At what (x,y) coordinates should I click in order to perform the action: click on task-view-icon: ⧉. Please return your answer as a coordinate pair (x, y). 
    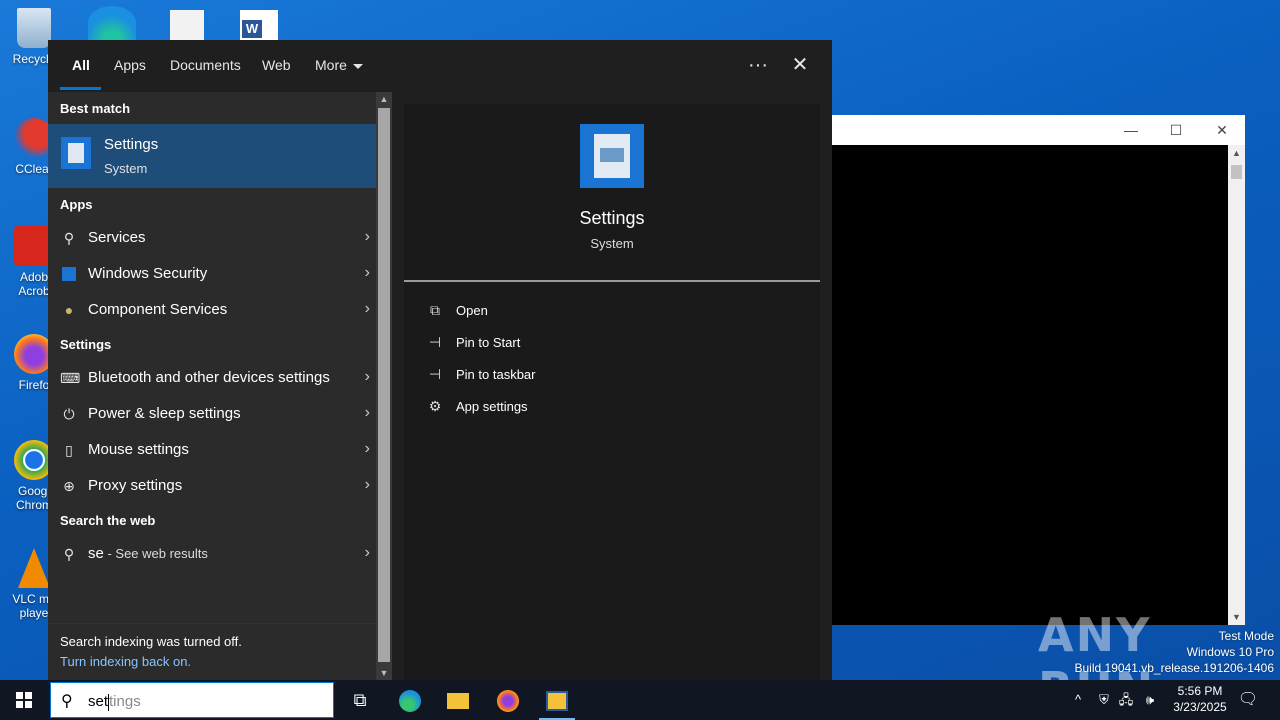
    Looking at the image, I should click on (360, 700).